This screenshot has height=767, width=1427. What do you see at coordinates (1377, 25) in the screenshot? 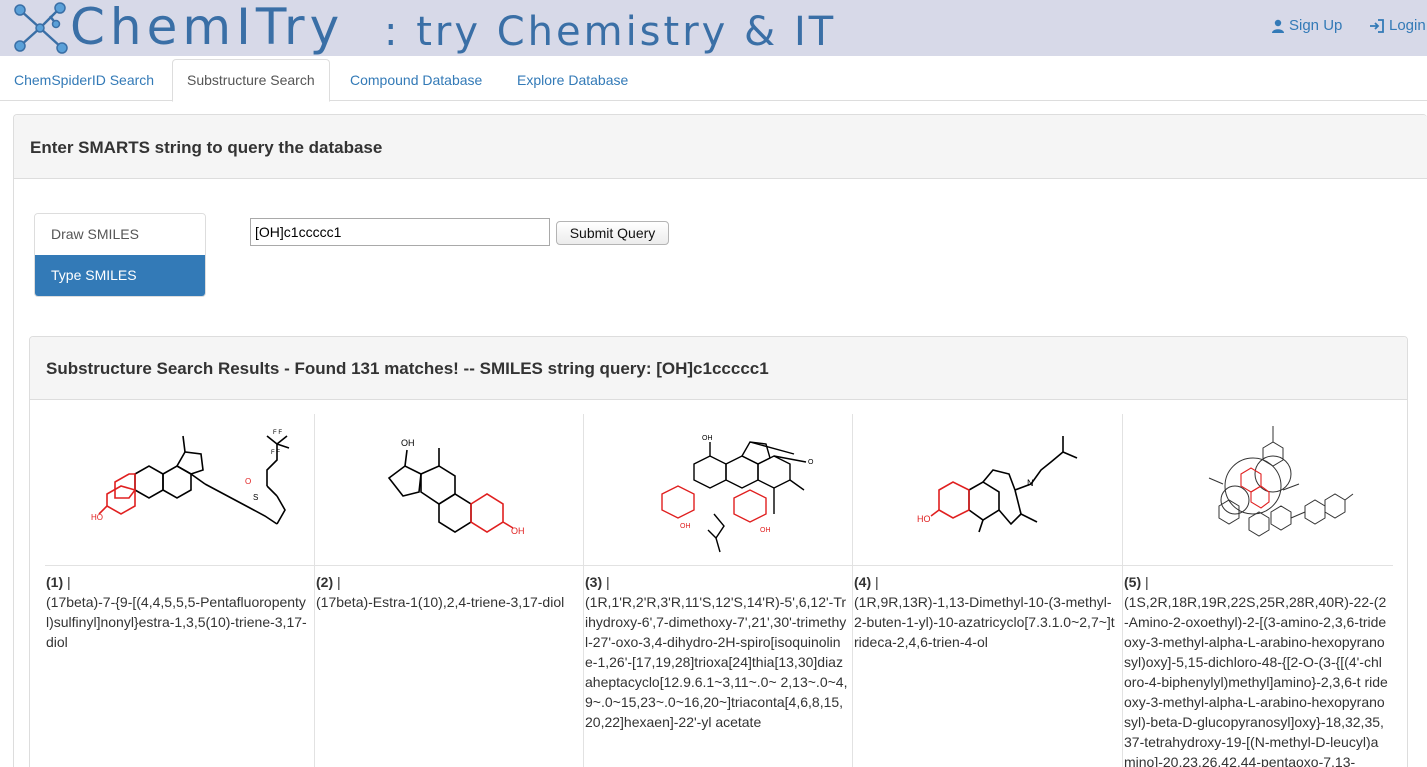
I see `login-icon` at bounding box center [1377, 25].